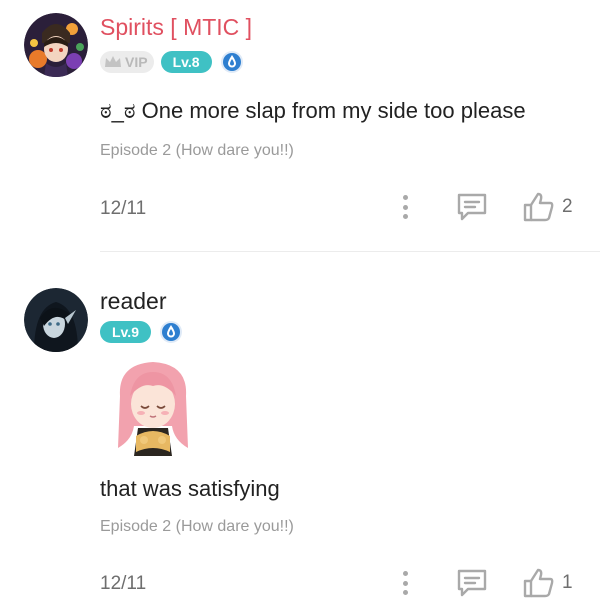 The width and height of the screenshot is (600, 614). I want to click on sticker-image, so click(153, 409).